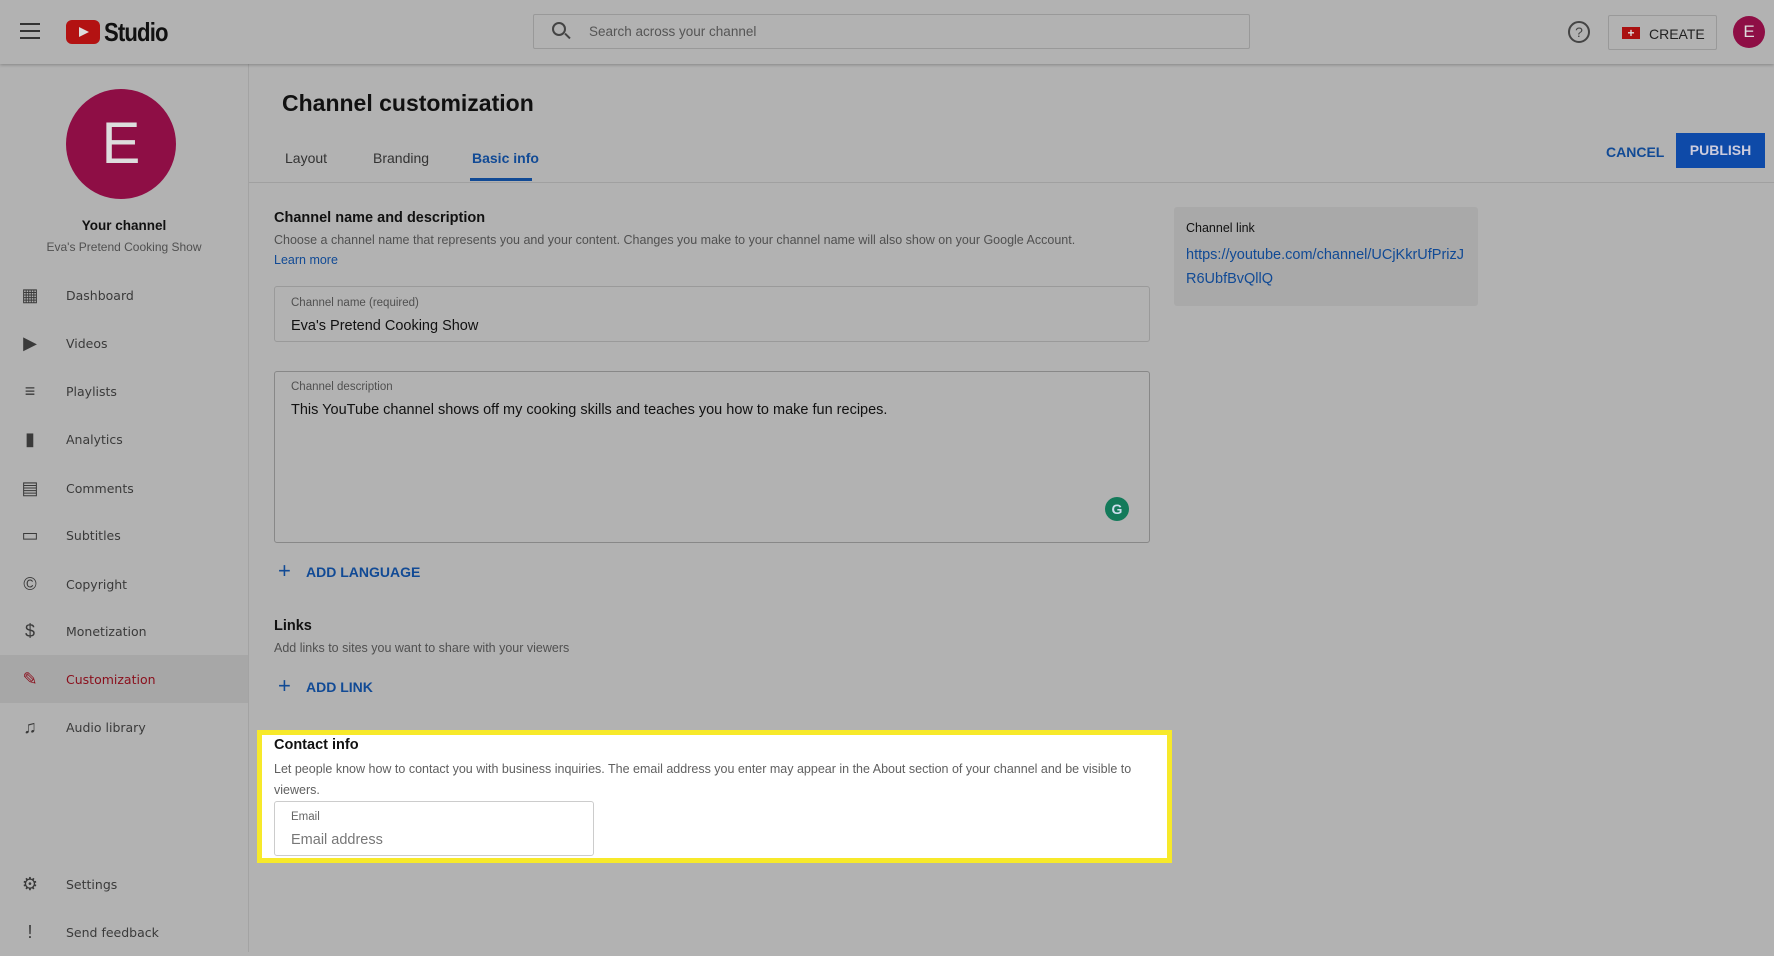 The width and height of the screenshot is (1774, 956). What do you see at coordinates (305, 817) in the screenshot?
I see `email-label: Email` at bounding box center [305, 817].